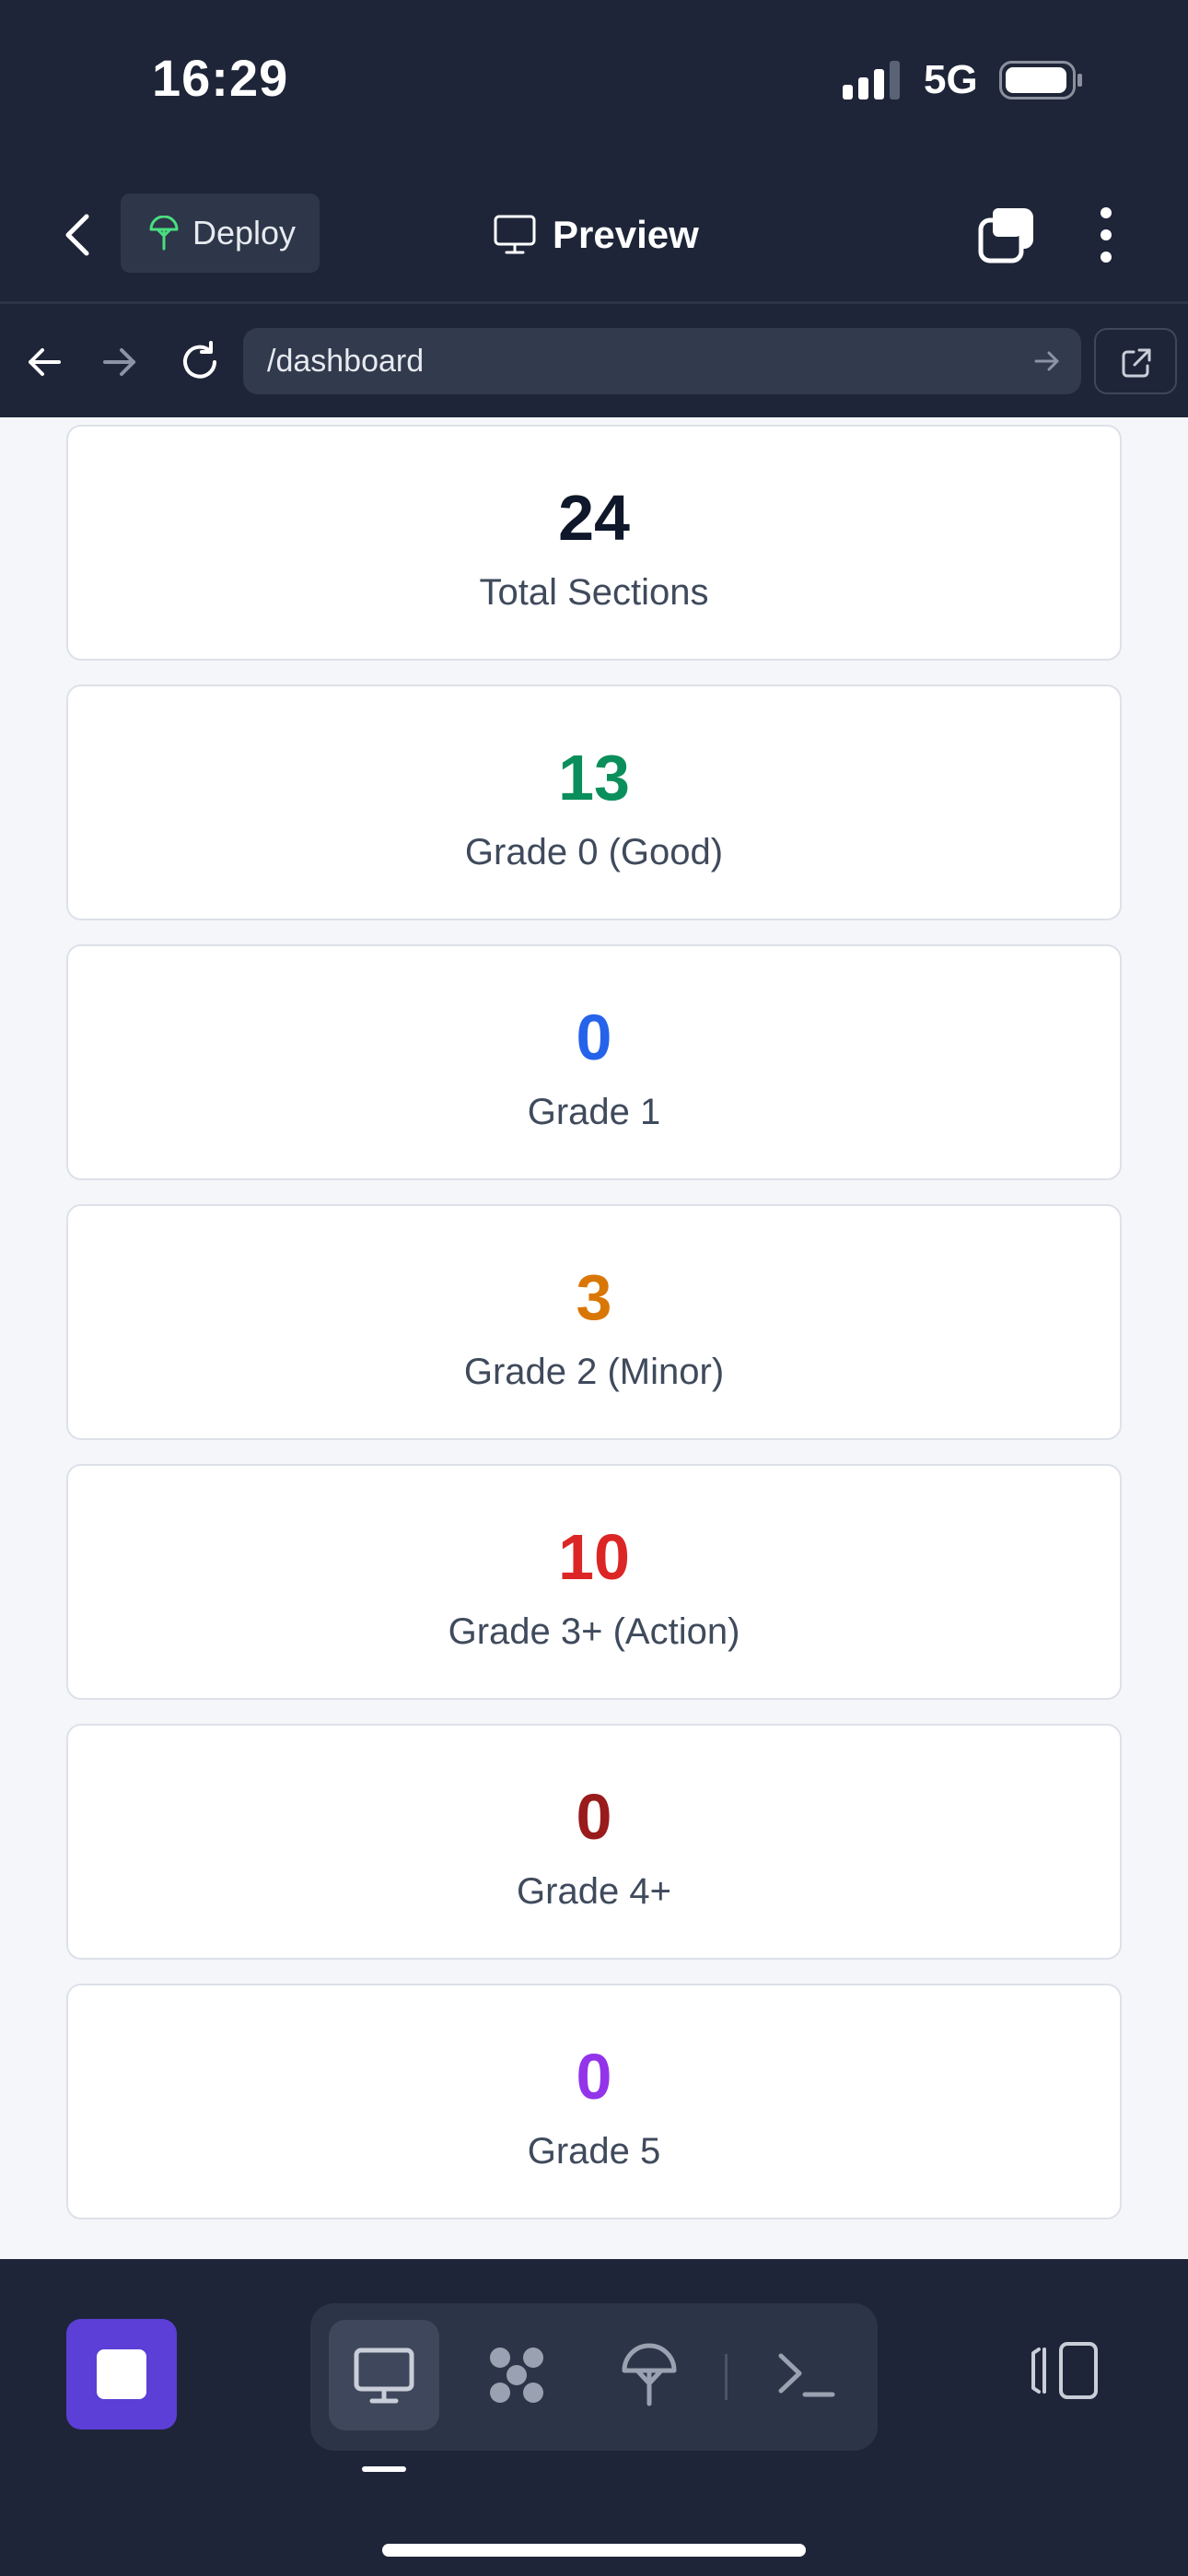 The image size is (1188, 2576). I want to click on page-title-label: Preview, so click(626, 234).